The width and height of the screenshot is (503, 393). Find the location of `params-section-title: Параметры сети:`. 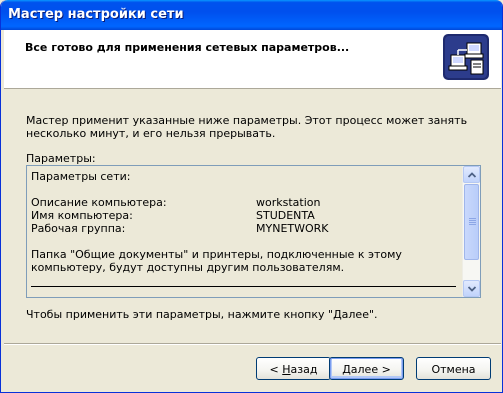

params-section-title: Параметры сети: is located at coordinates (81, 176).